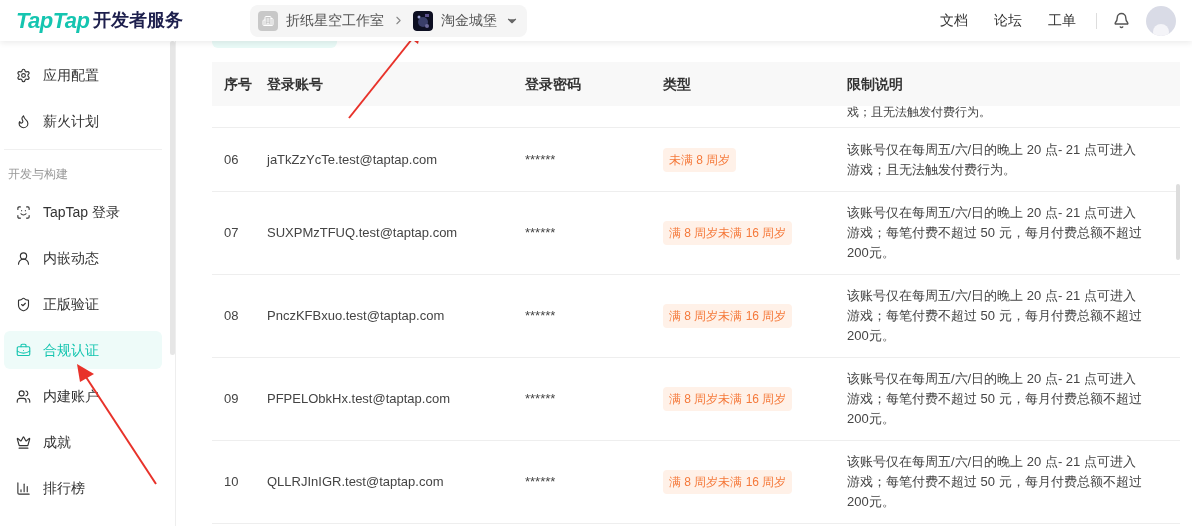  What do you see at coordinates (1161, 20) in the screenshot?
I see `avatar` at bounding box center [1161, 20].